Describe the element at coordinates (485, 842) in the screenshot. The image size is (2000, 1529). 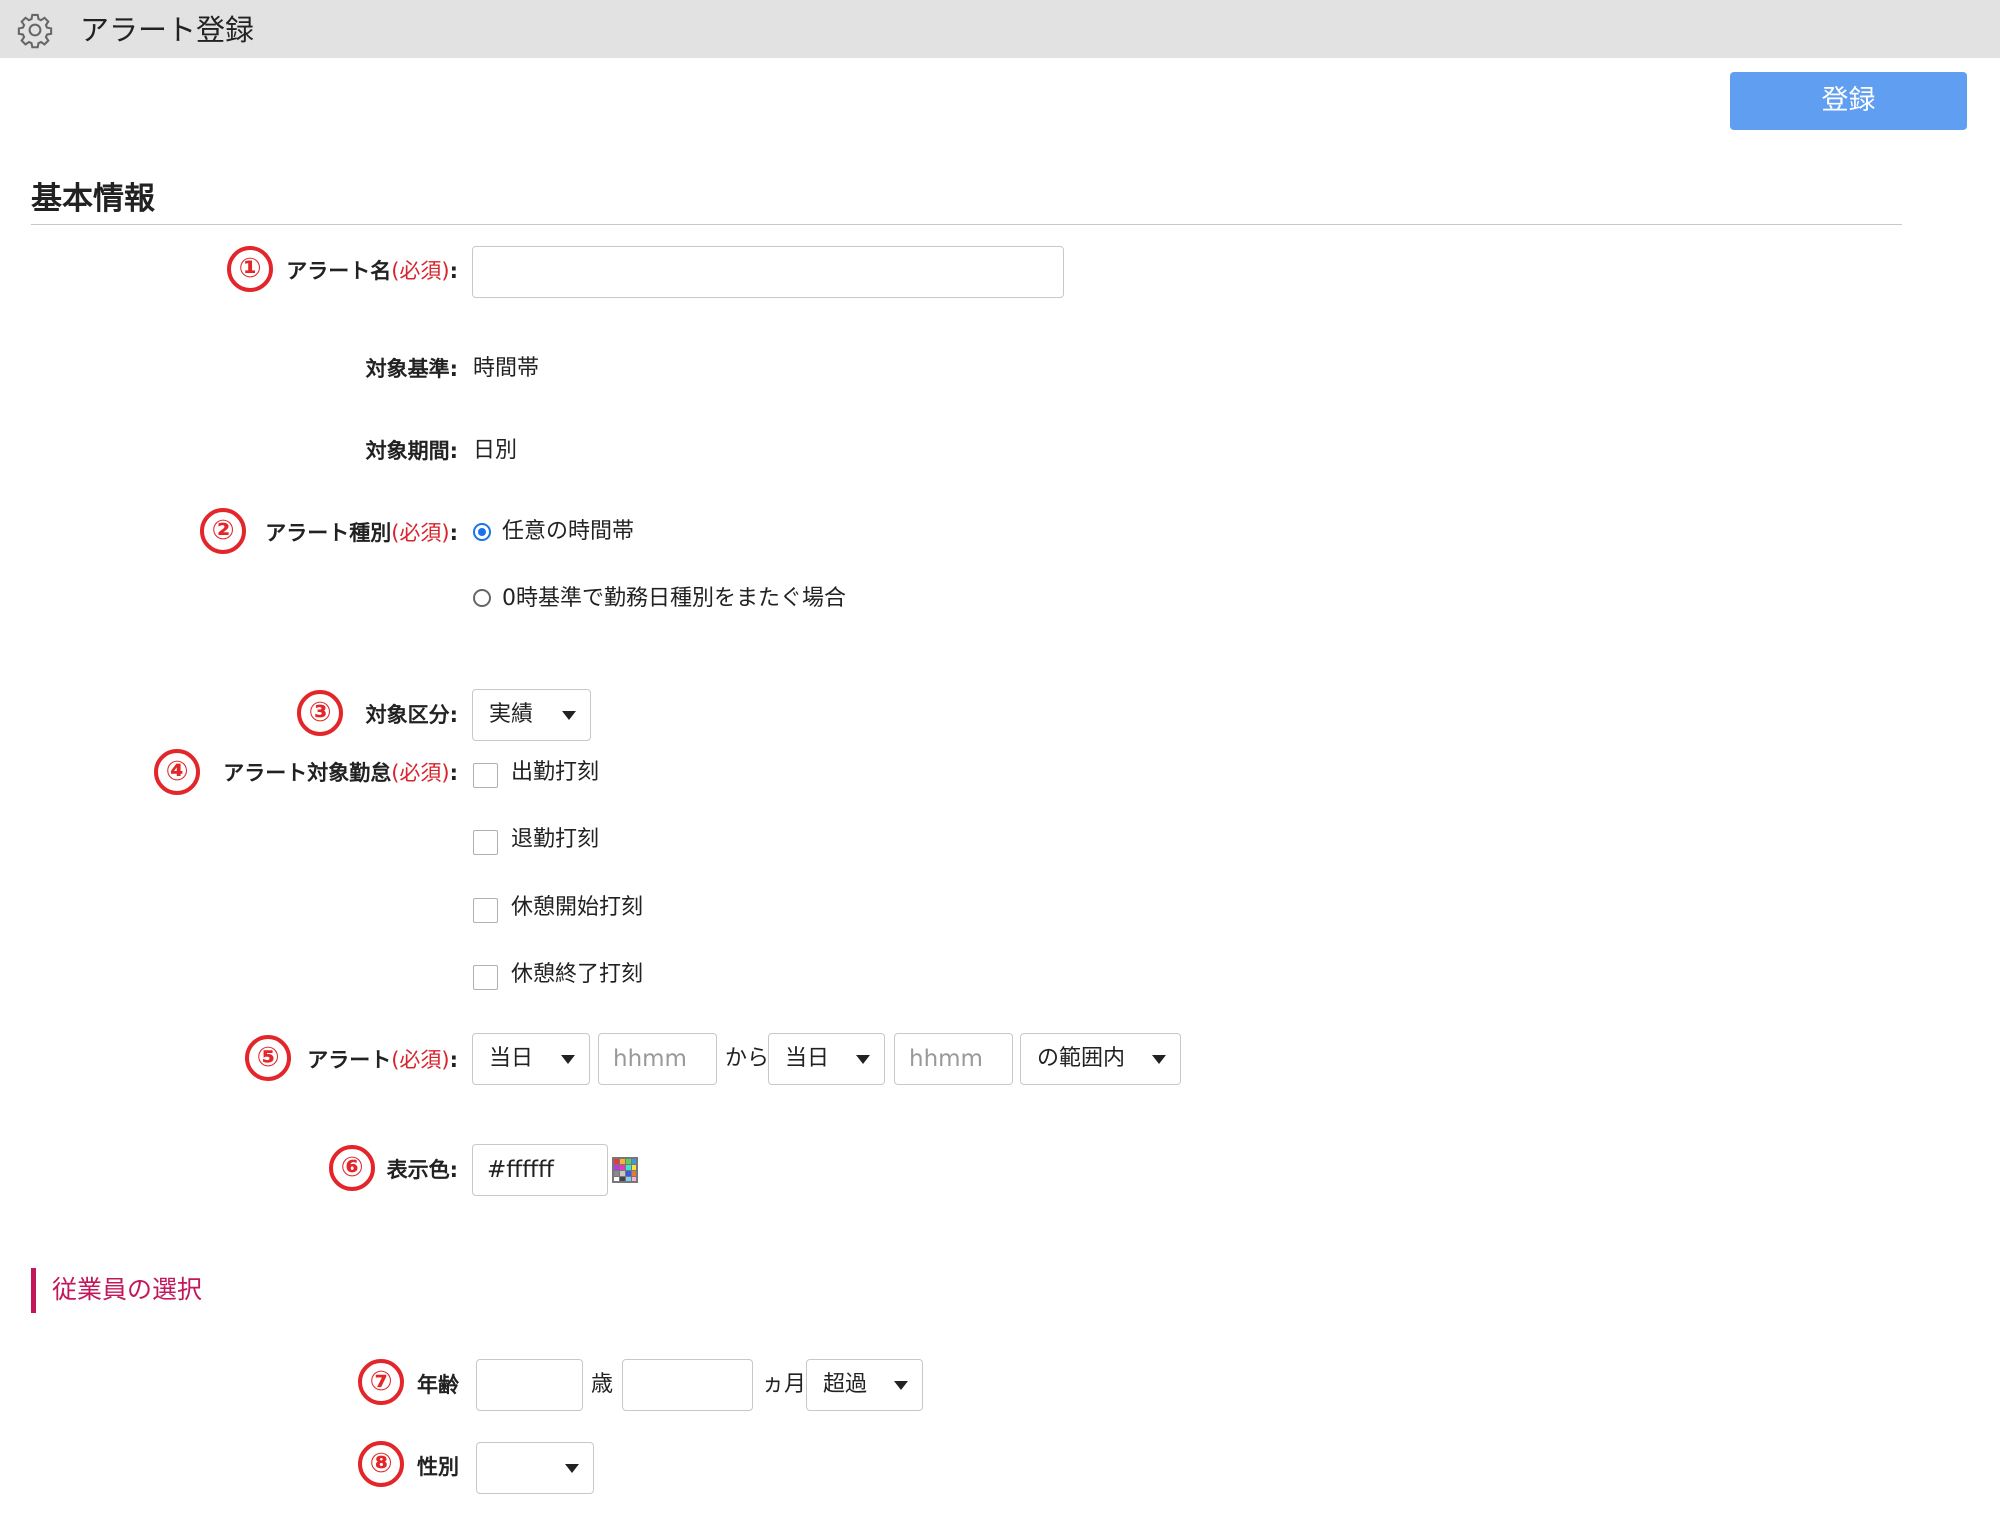
I see `checkbox-clock-out` at that location.